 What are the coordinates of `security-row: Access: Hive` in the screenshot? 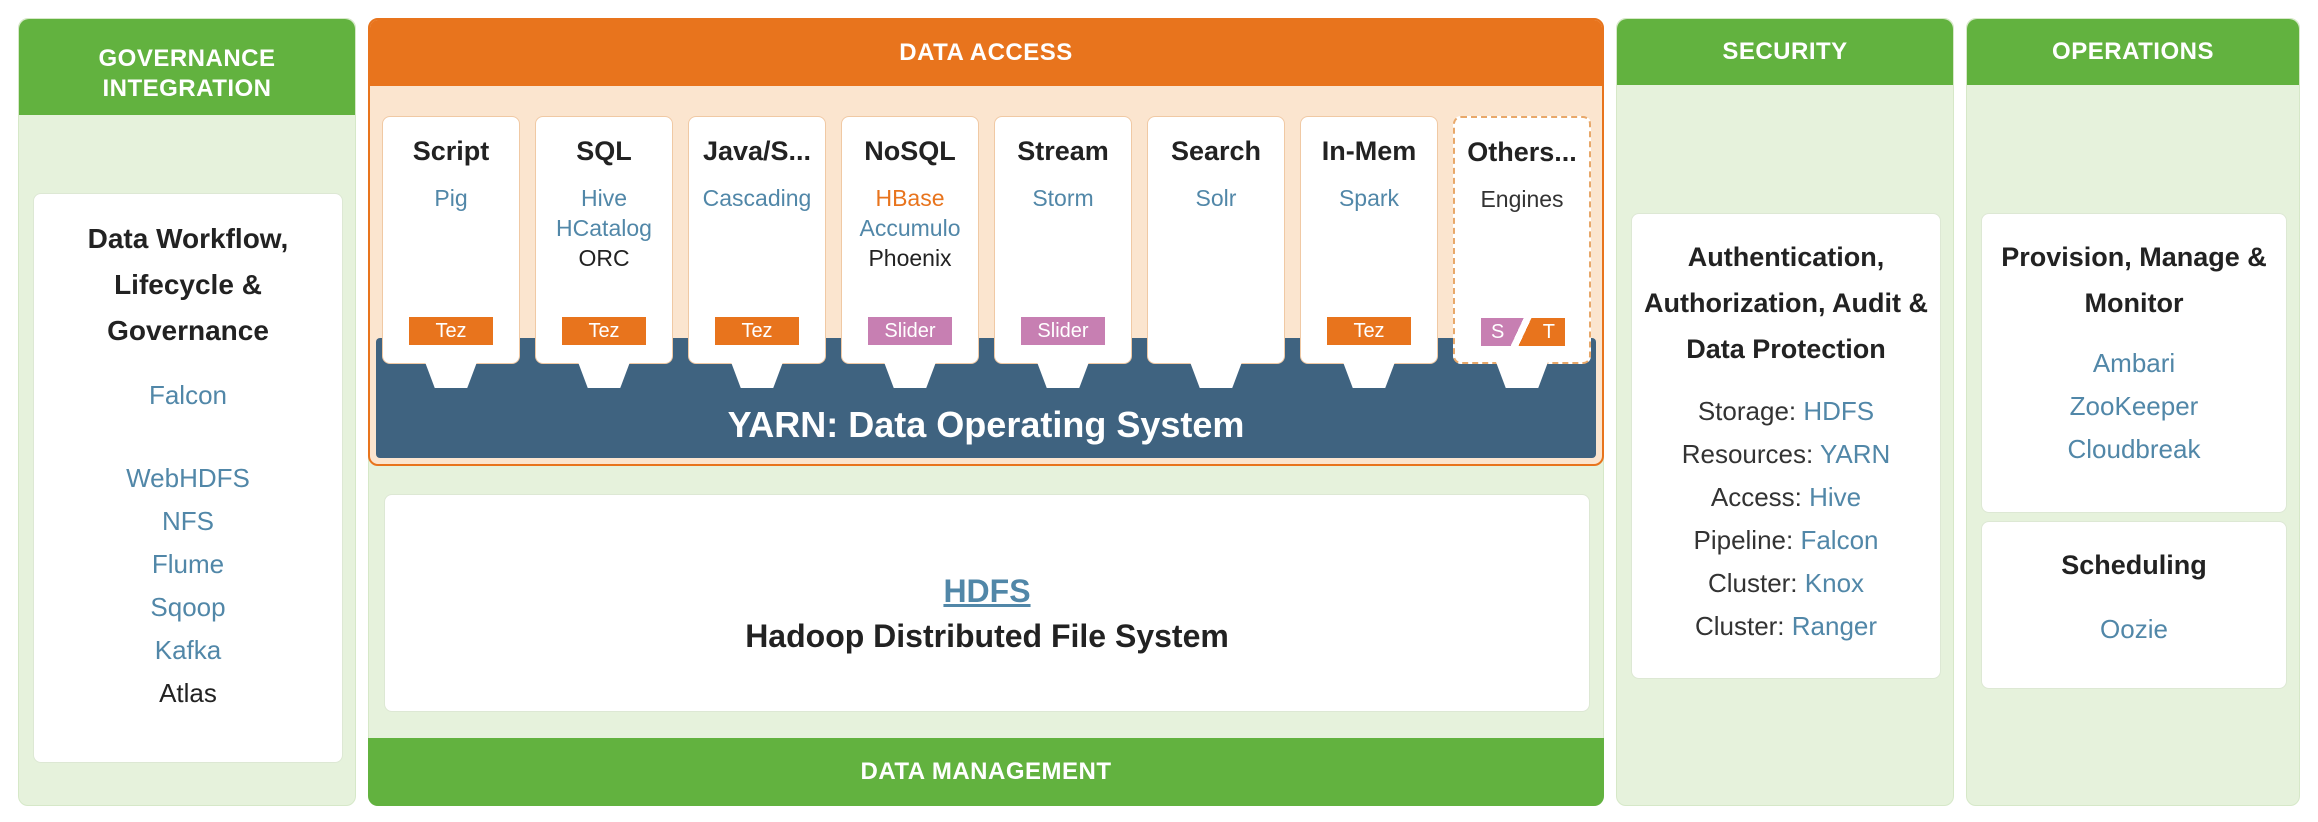 It's located at (1786, 497).